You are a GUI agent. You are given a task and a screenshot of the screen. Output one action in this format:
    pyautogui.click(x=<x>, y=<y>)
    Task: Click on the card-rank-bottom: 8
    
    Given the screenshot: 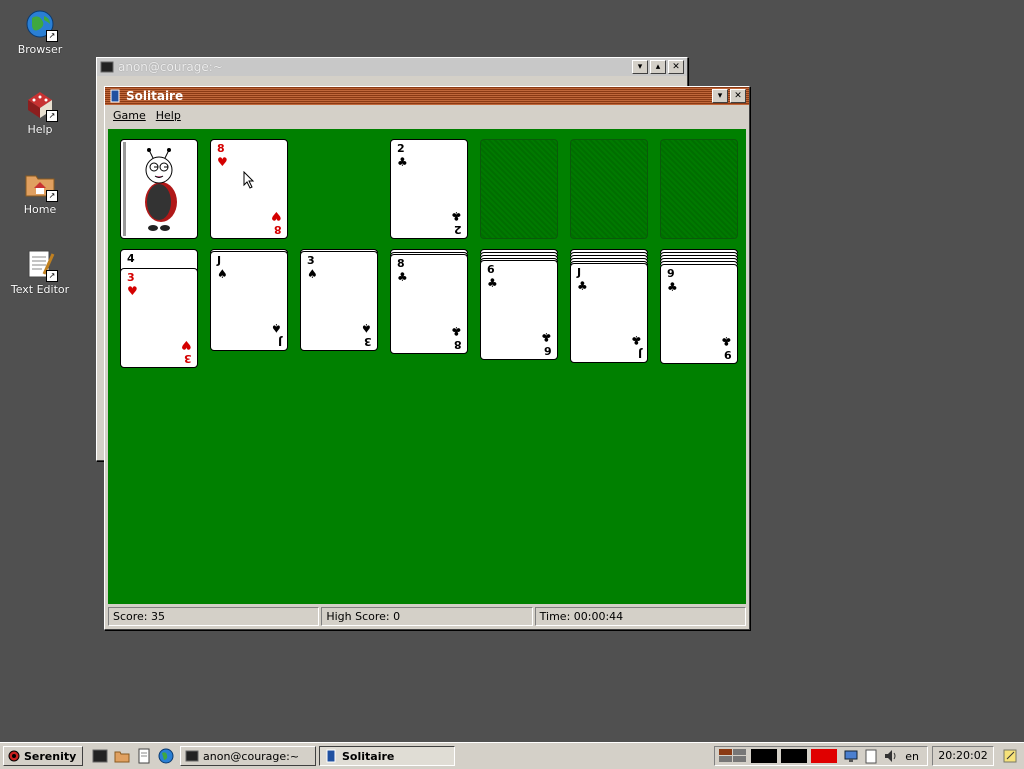 What is the action you would take?
    pyautogui.click(x=458, y=344)
    